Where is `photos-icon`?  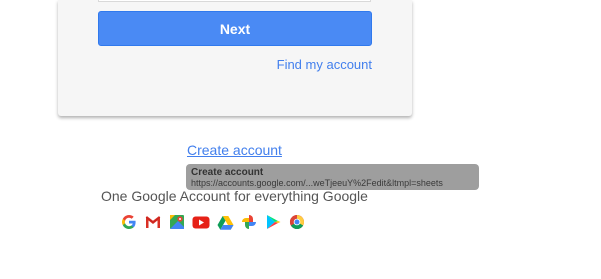 photos-icon is located at coordinates (249, 222).